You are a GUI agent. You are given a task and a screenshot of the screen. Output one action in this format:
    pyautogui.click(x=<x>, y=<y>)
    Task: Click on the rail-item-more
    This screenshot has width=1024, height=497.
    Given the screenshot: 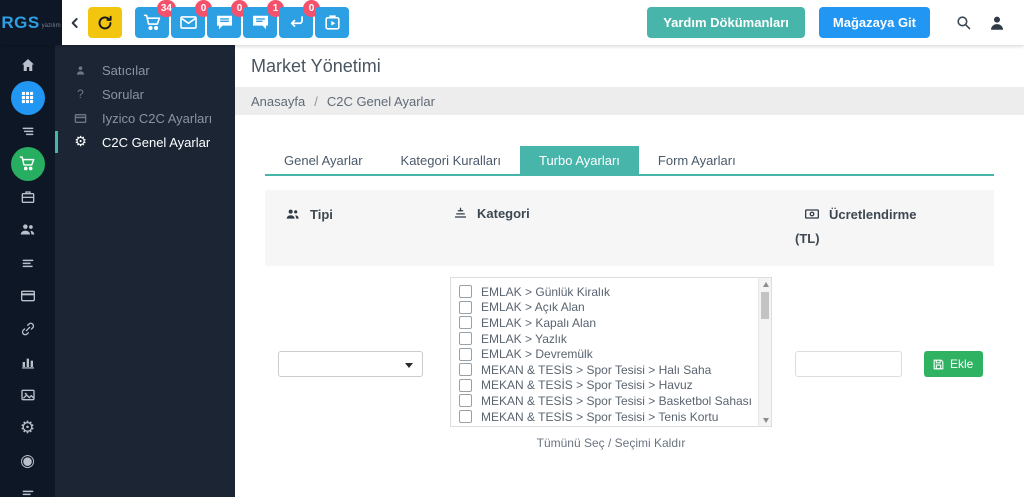 What is the action you would take?
    pyautogui.click(x=27, y=487)
    